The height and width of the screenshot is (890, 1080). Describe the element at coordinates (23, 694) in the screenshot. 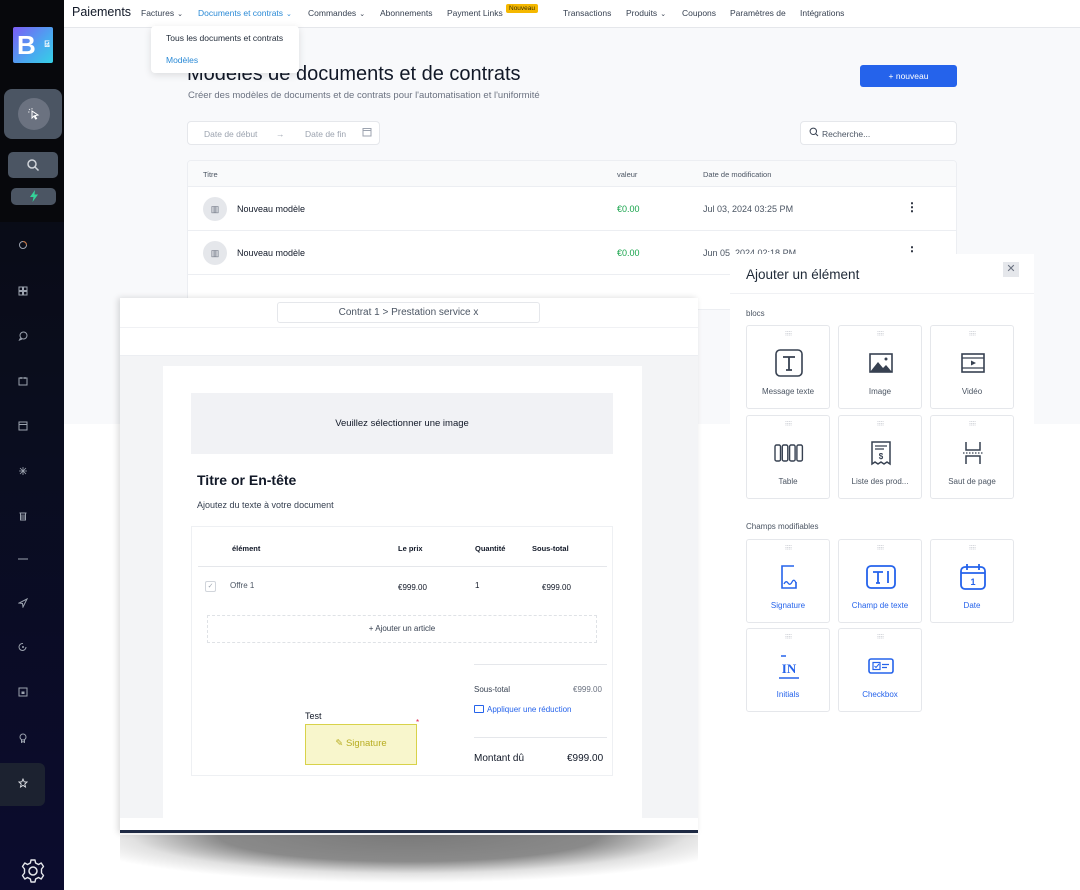

I see `calendar-box-icon` at that location.